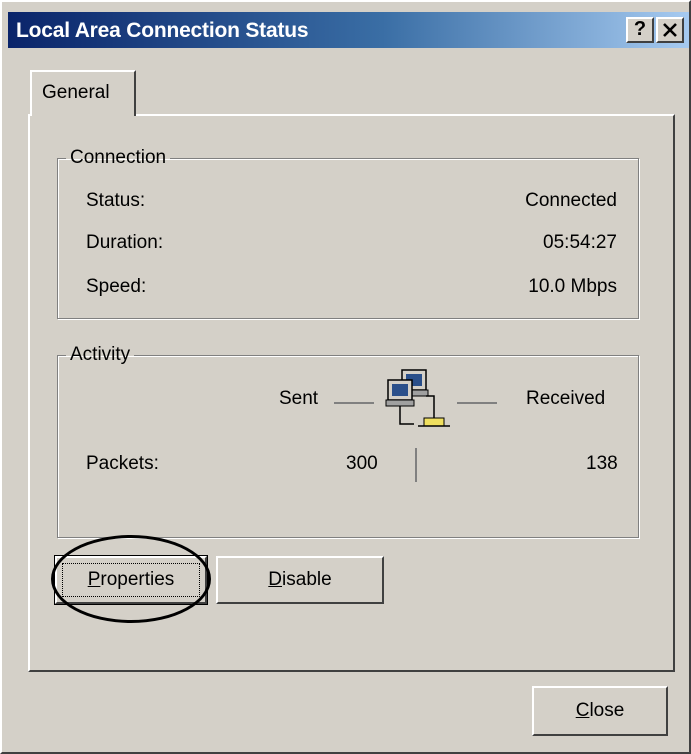  I want to click on packets-sent-value: 300, so click(362, 463).